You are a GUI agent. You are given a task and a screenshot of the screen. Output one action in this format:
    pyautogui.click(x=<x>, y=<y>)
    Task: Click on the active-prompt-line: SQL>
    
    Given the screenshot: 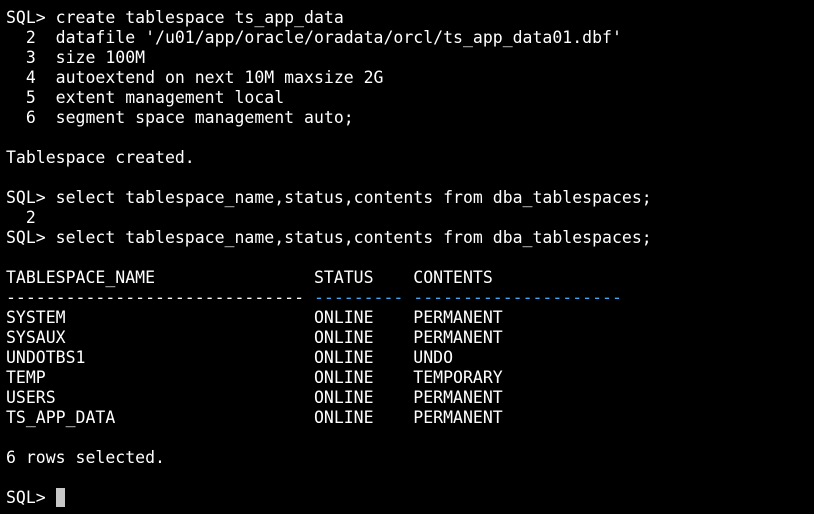 What is the action you would take?
    pyautogui.click(x=35, y=498)
    